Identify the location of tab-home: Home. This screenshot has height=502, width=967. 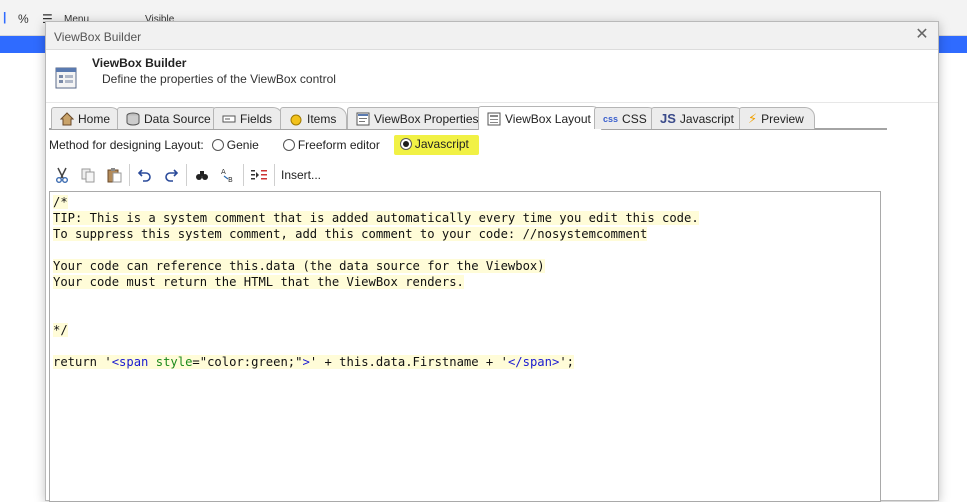
(86, 118).